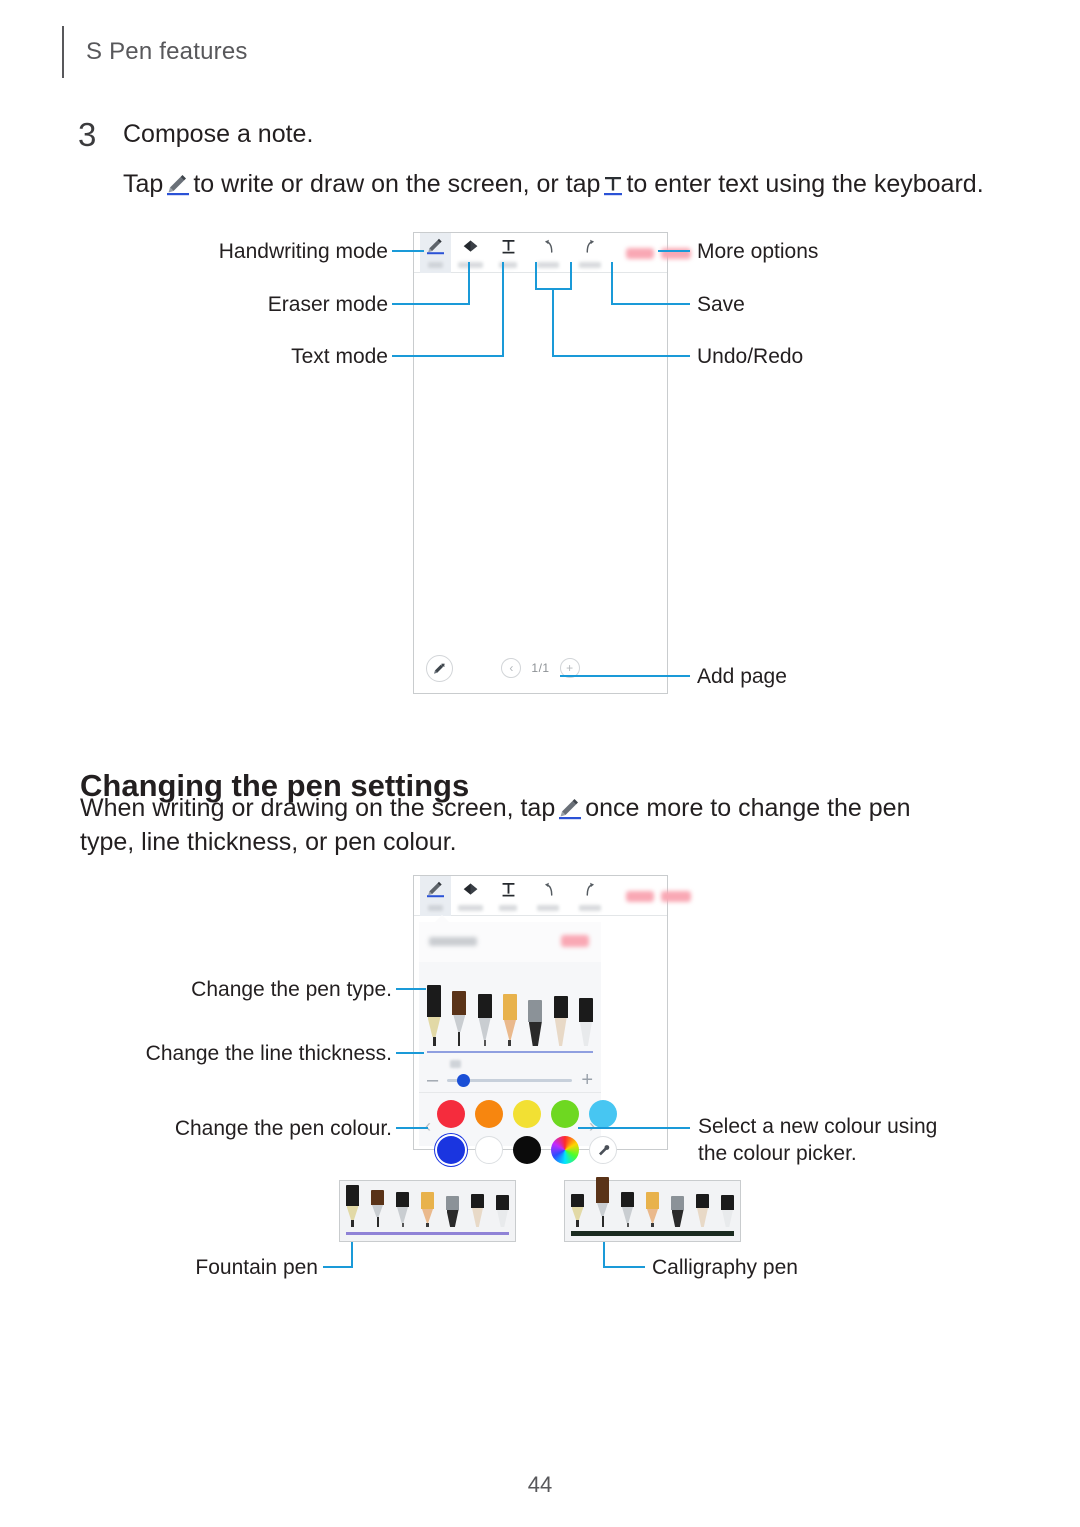 The width and height of the screenshot is (1080, 1527). Describe the element at coordinates (571, 276) in the screenshot. I see `leader-redo-v` at that location.